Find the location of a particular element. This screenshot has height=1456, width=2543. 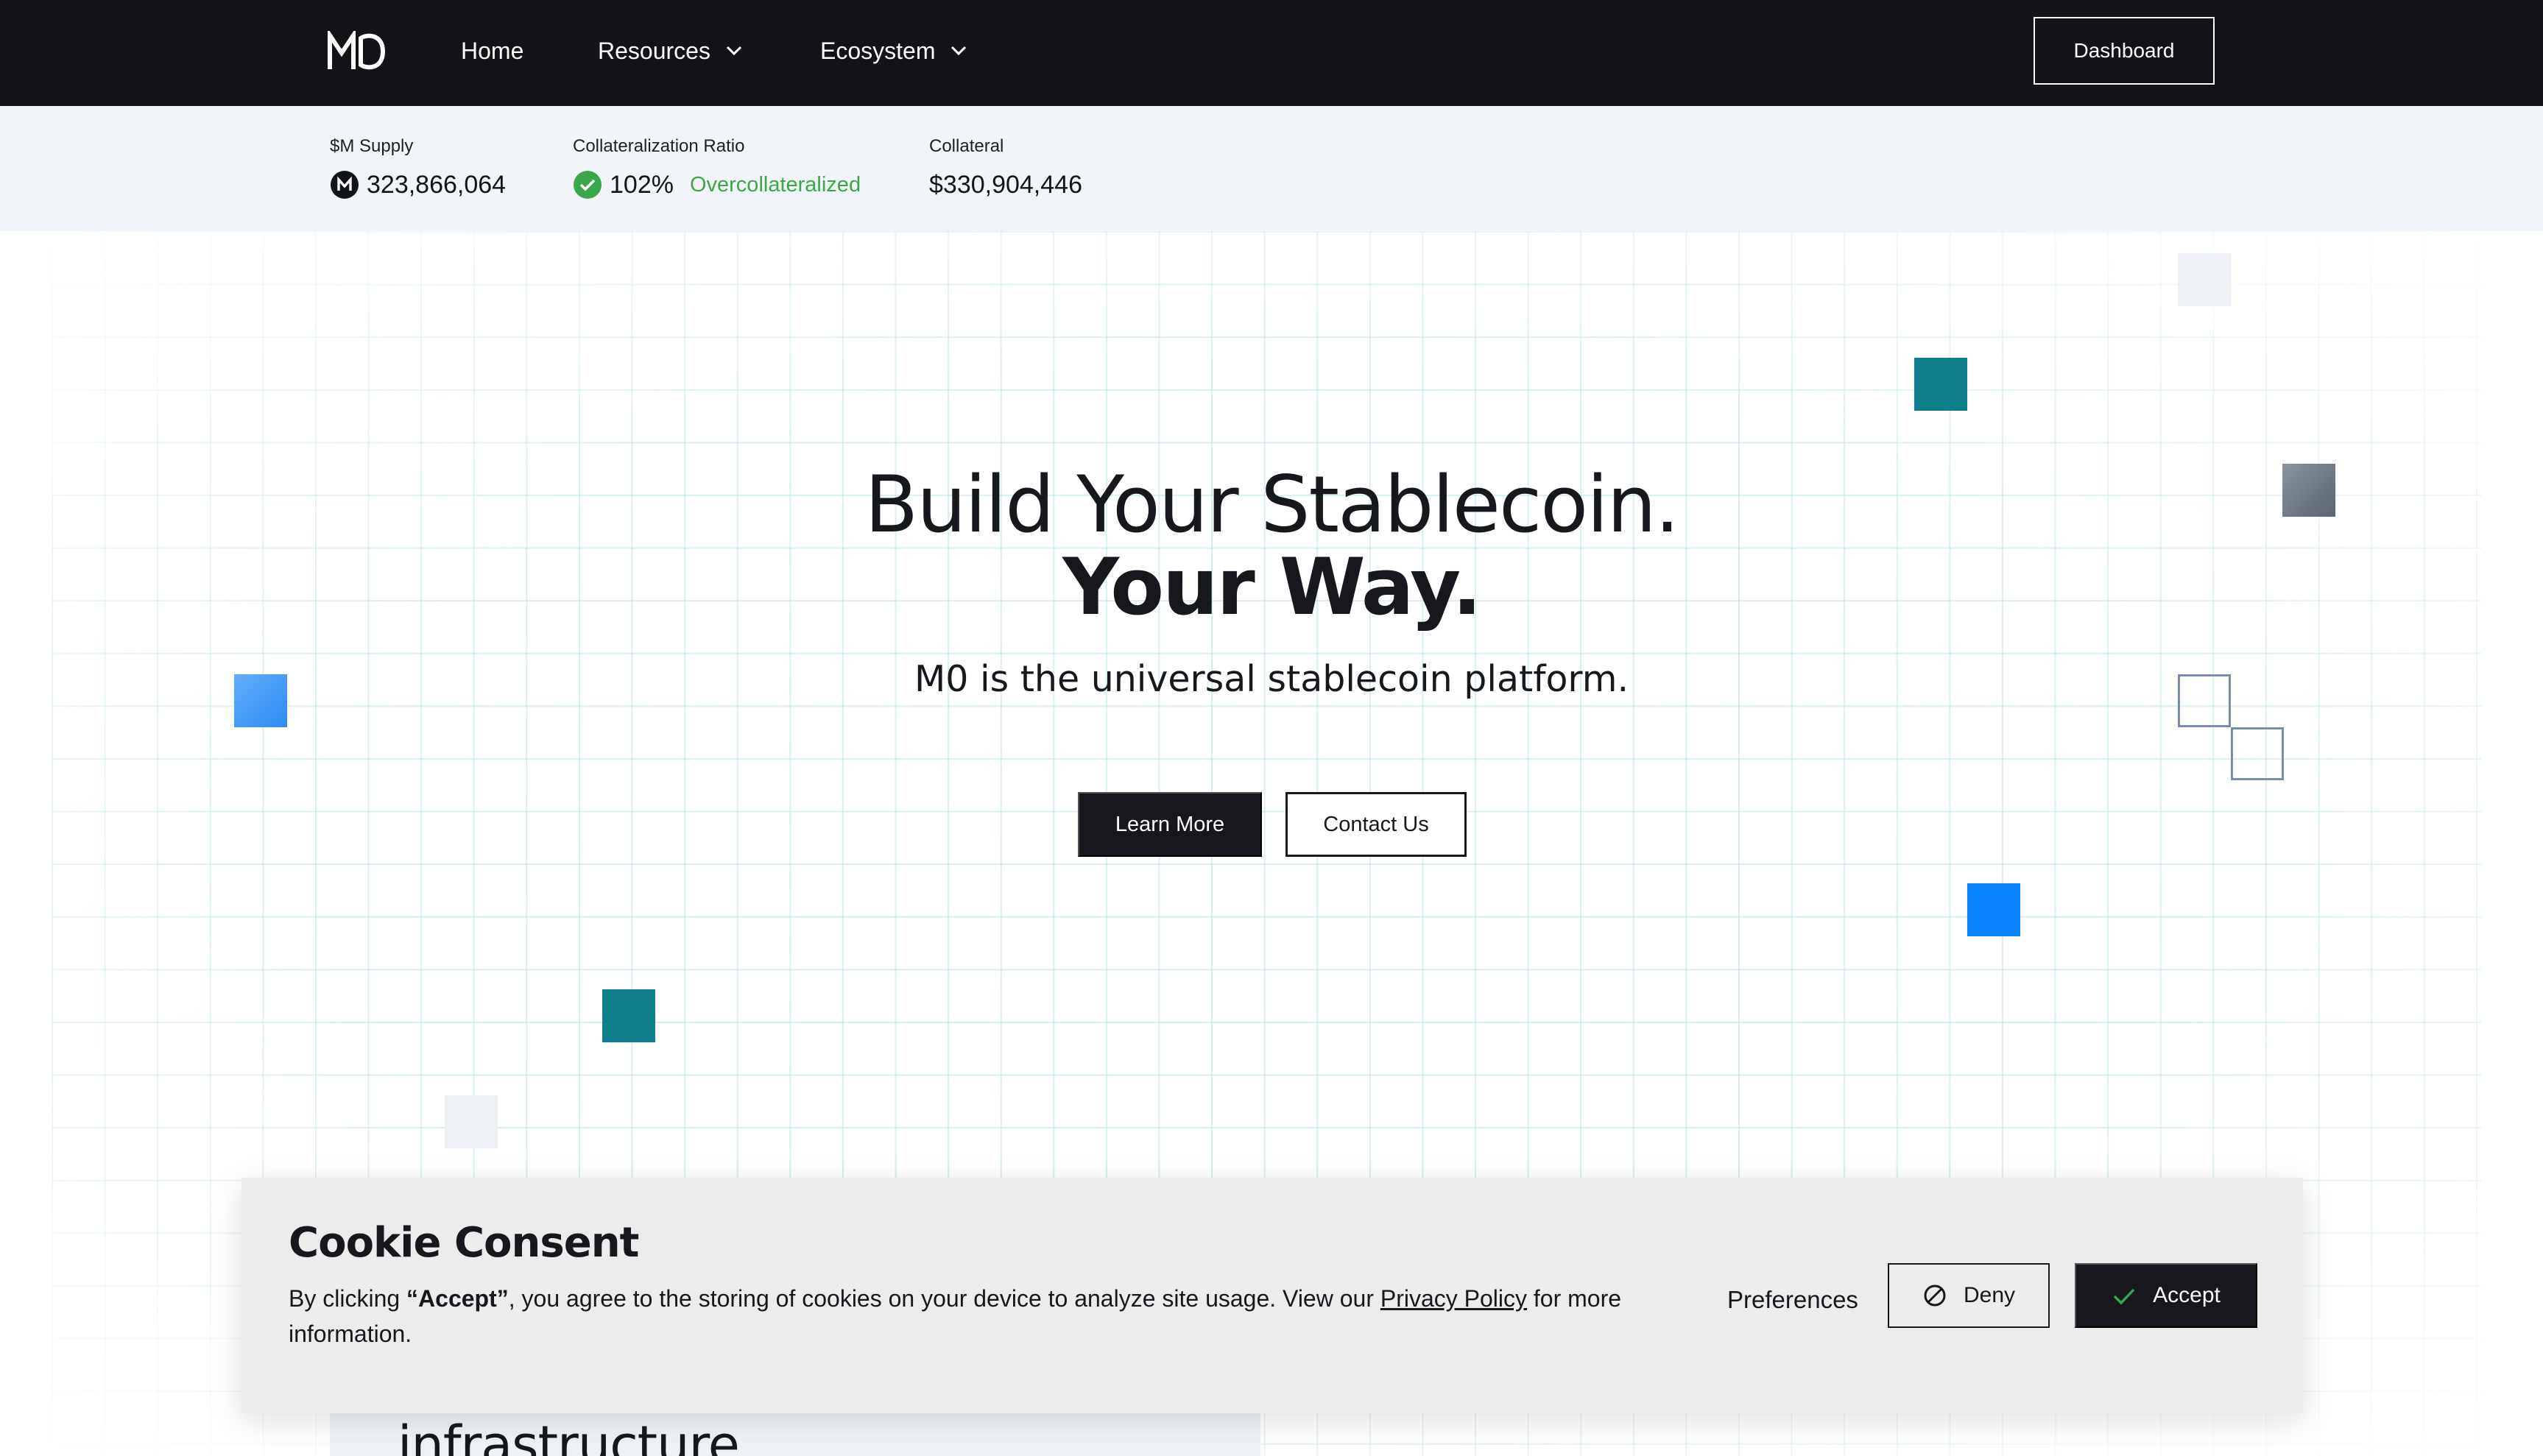

stat-ratio-label: Collateralization Ratio is located at coordinates (659, 146).